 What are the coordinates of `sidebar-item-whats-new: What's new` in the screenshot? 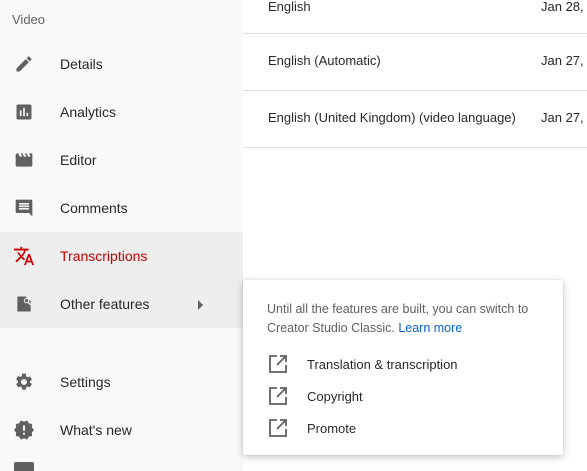 It's located at (121, 430).